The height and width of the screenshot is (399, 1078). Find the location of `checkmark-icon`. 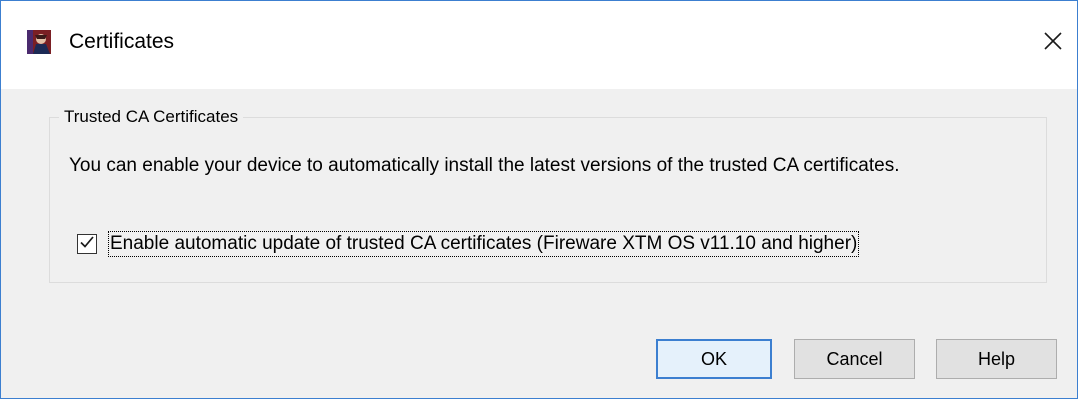

checkmark-icon is located at coordinates (87, 244).